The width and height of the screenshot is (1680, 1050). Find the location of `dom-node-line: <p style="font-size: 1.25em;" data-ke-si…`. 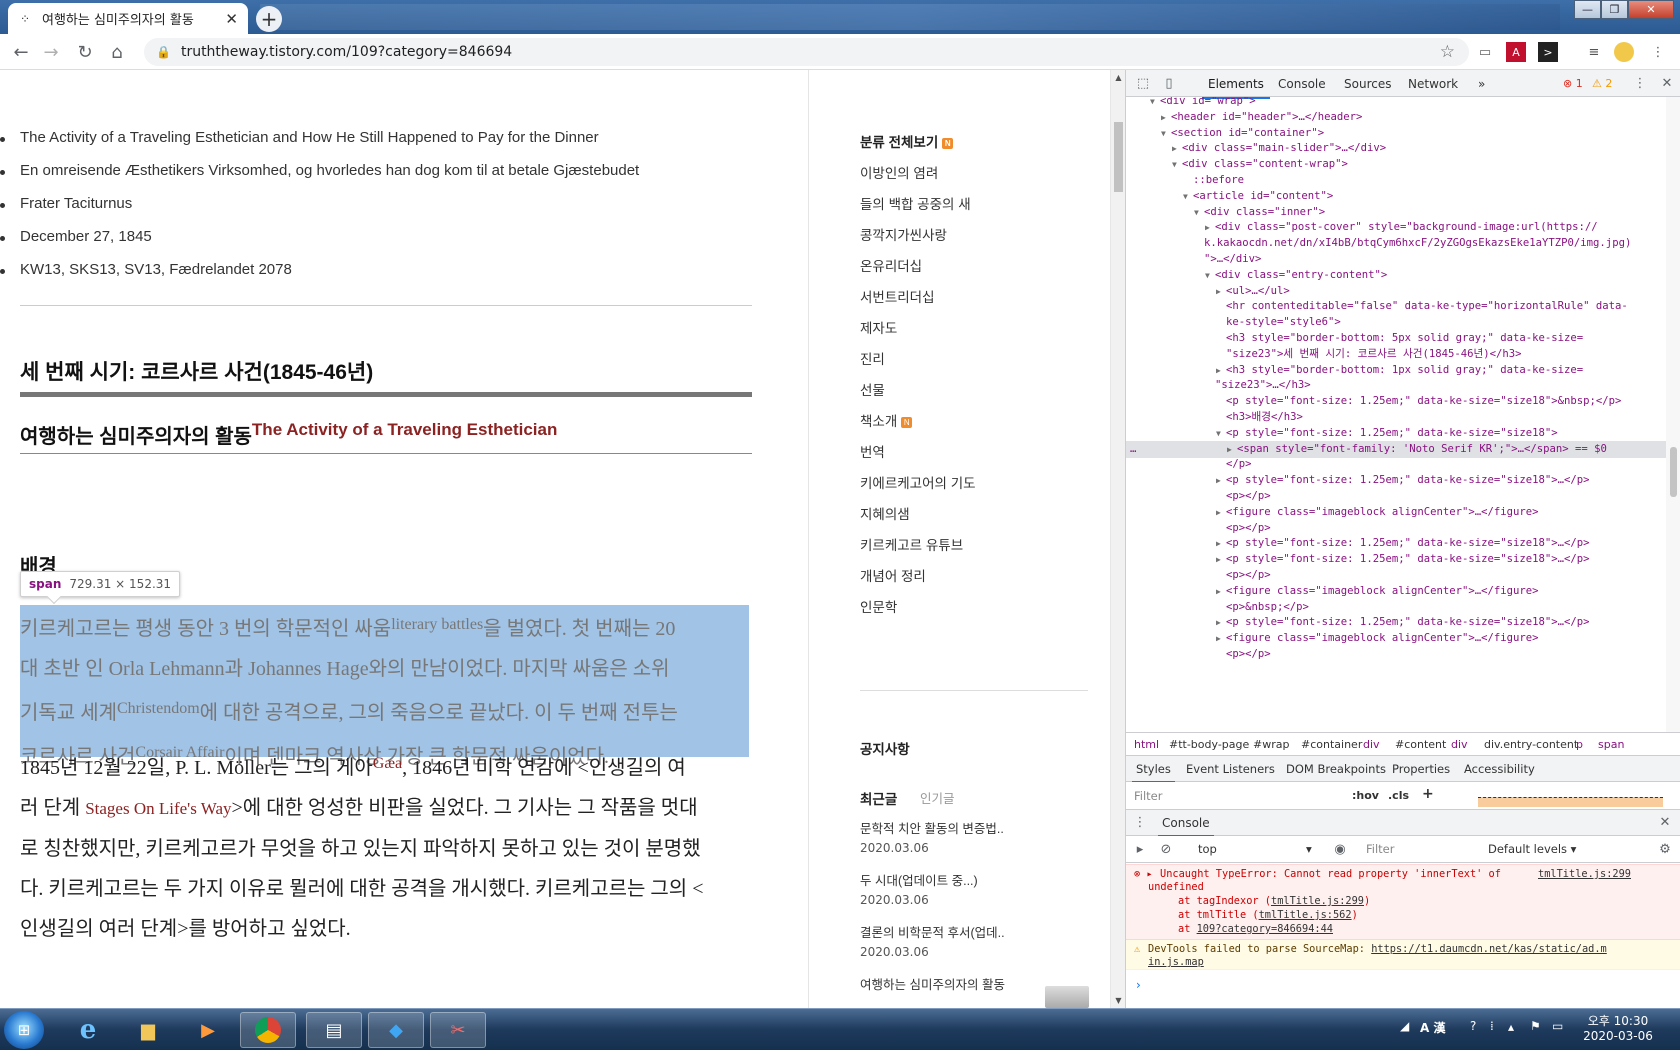

dom-node-line: <p style="font-size: 1.25em;" data-ke-si… is located at coordinates (1396, 401).